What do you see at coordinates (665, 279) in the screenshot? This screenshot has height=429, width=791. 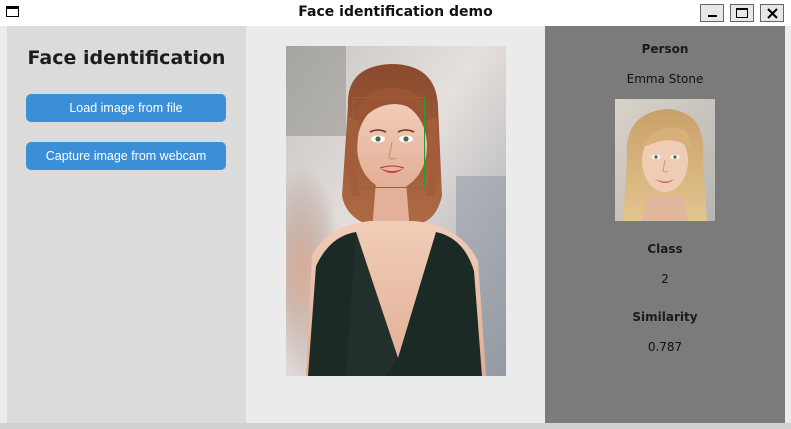 I see `class-value: 2` at bounding box center [665, 279].